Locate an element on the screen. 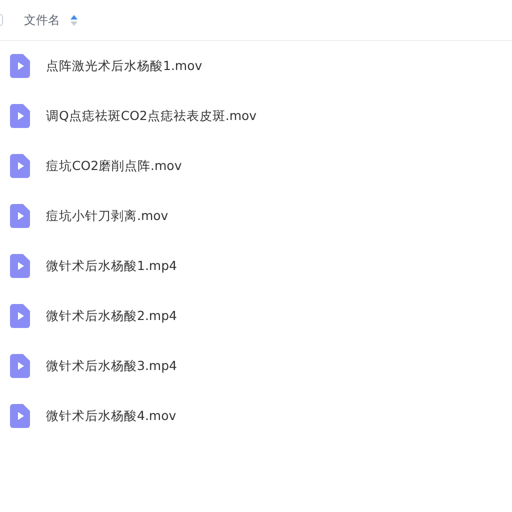 The height and width of the screenshot is (512, 512). file-name: 微针术后水杨酸2.mp4 is located at coordinates (111, 316).